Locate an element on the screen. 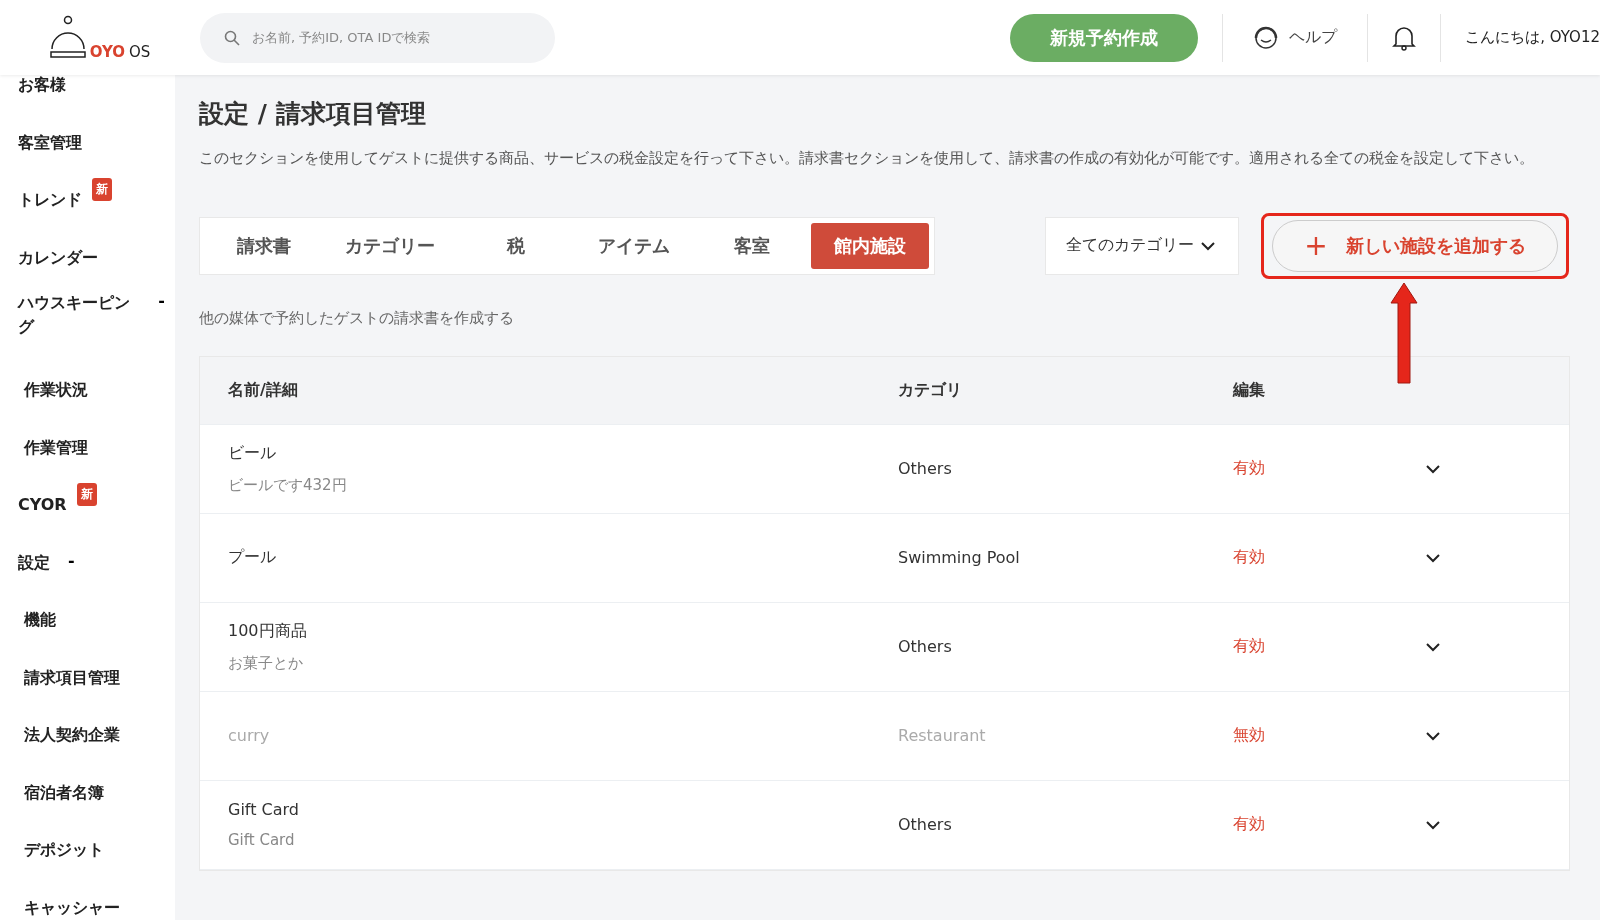  logo-suffix: OS is located at coordinates (140, 51).